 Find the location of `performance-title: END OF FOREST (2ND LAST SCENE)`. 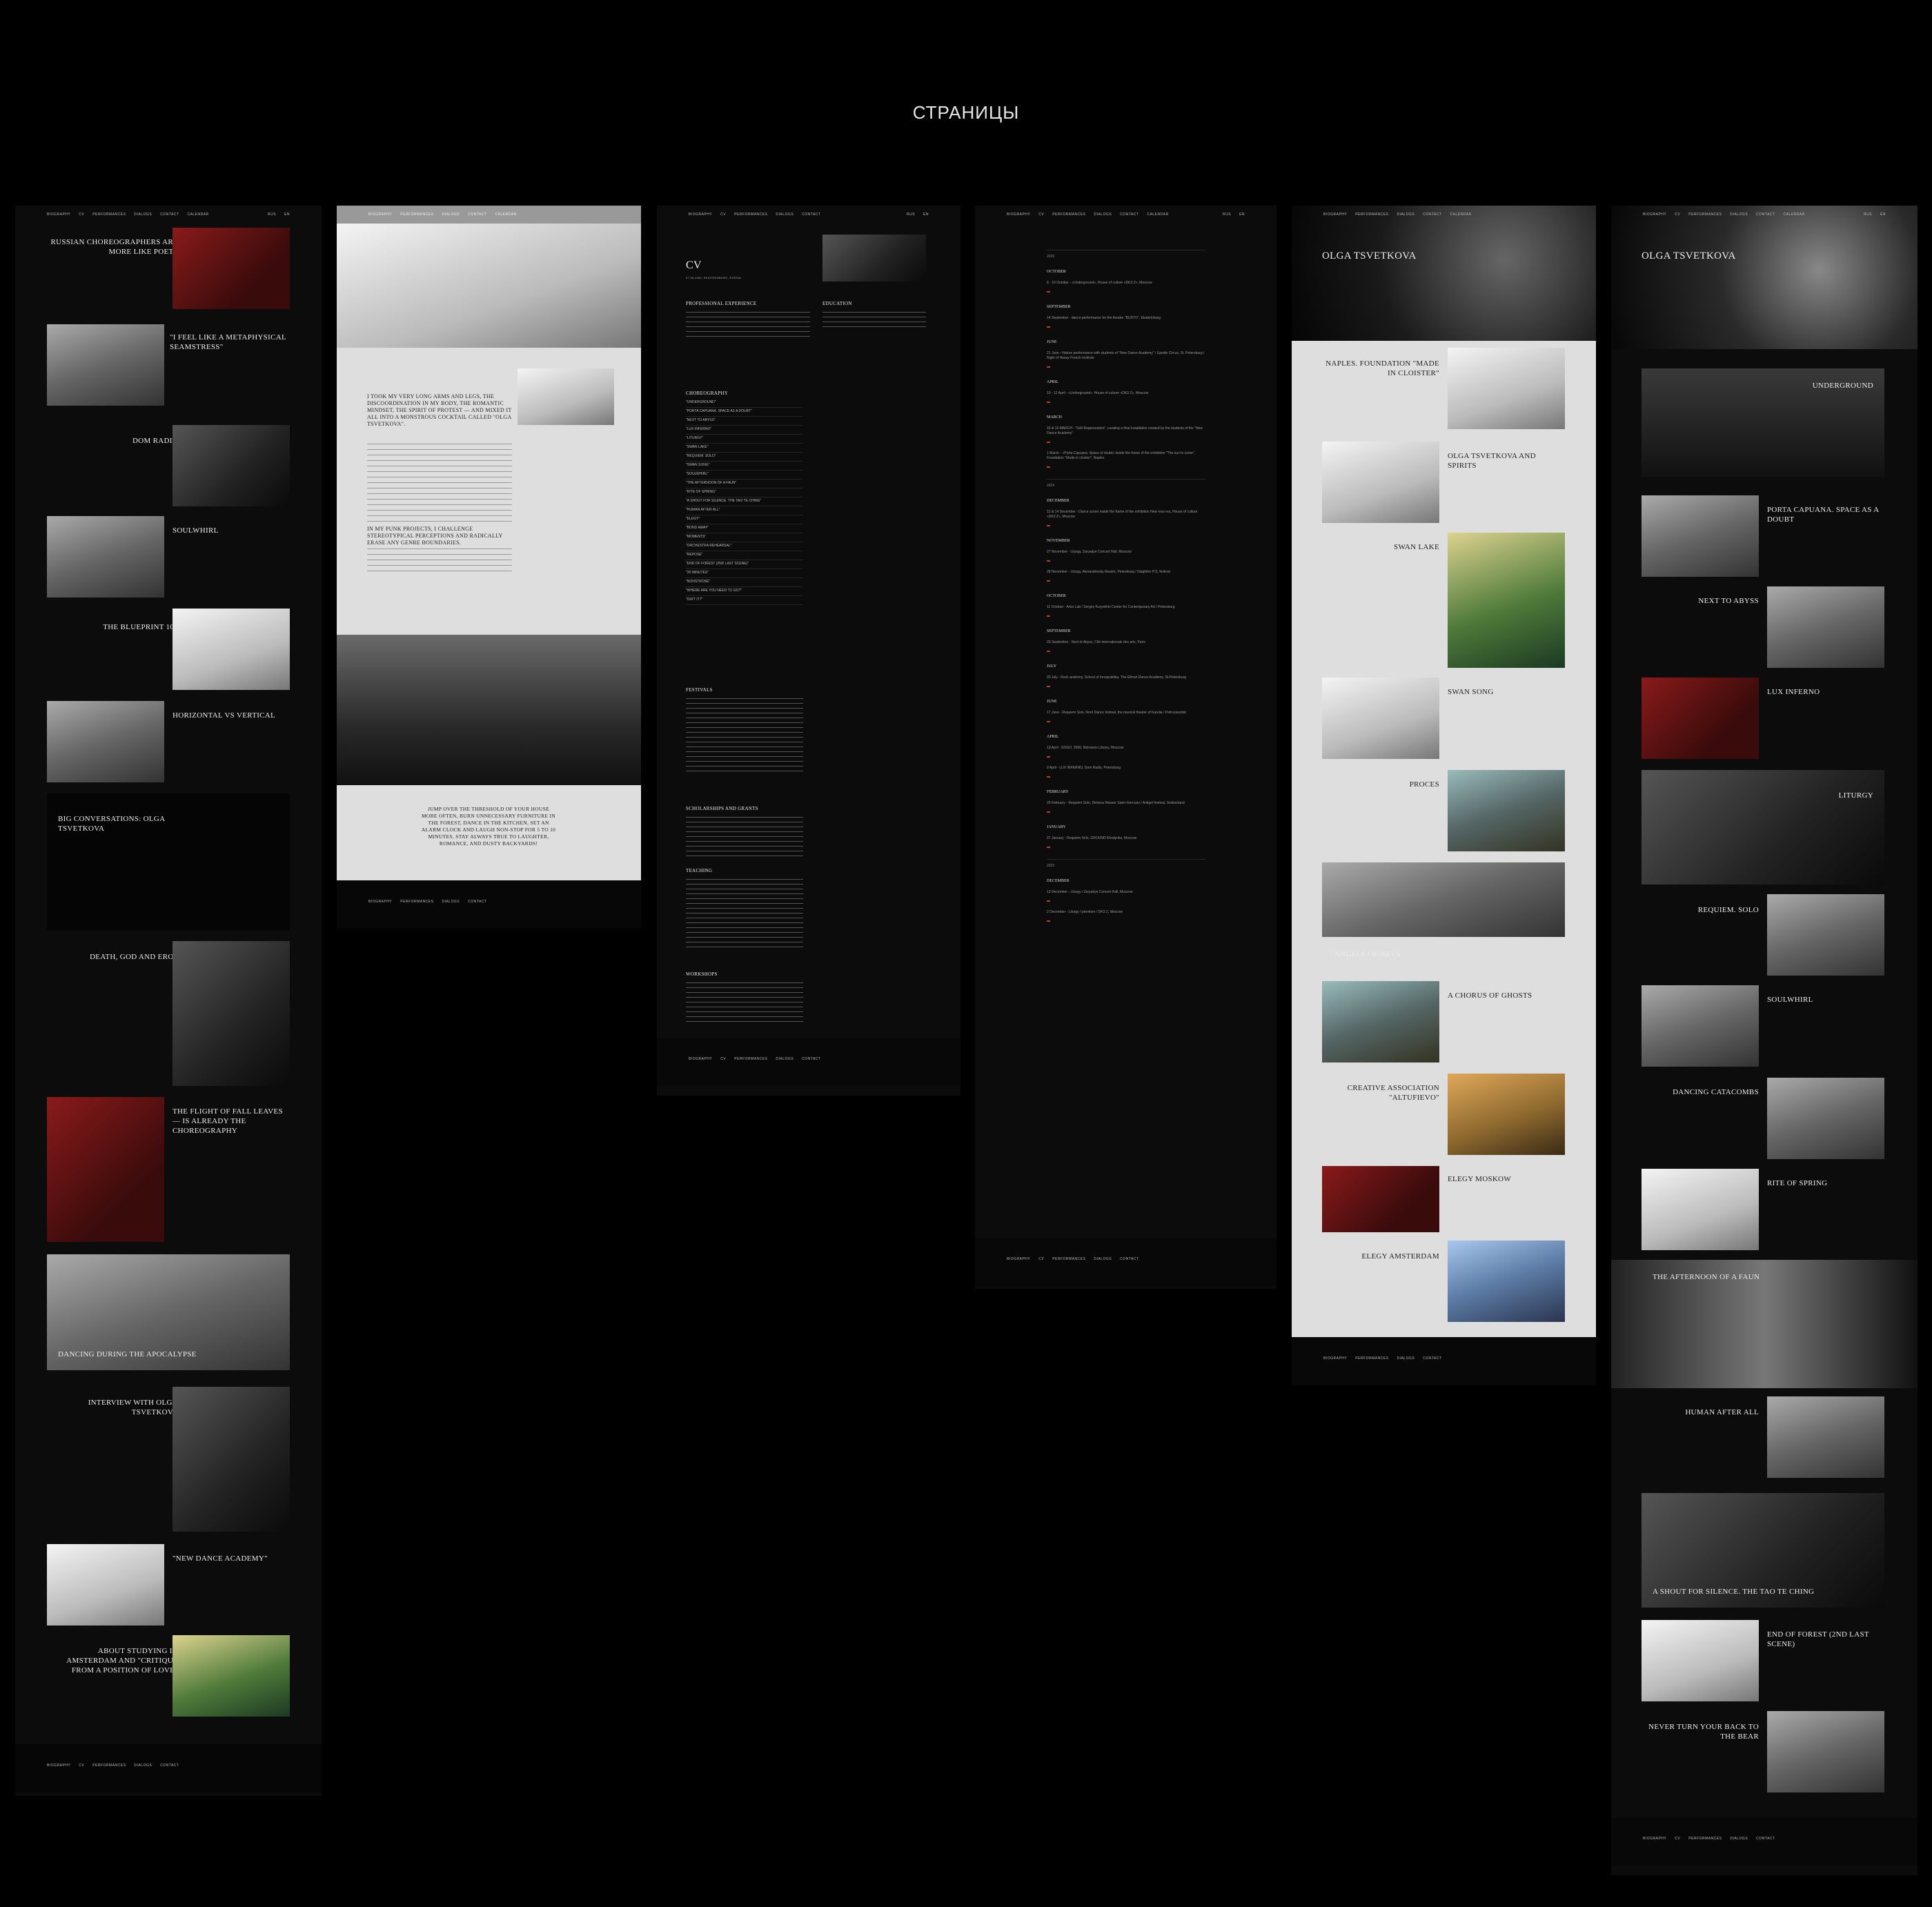

performance-title: END OF FOREST (2ND LAST SCENE) is located at coordinates (1825, 1639).